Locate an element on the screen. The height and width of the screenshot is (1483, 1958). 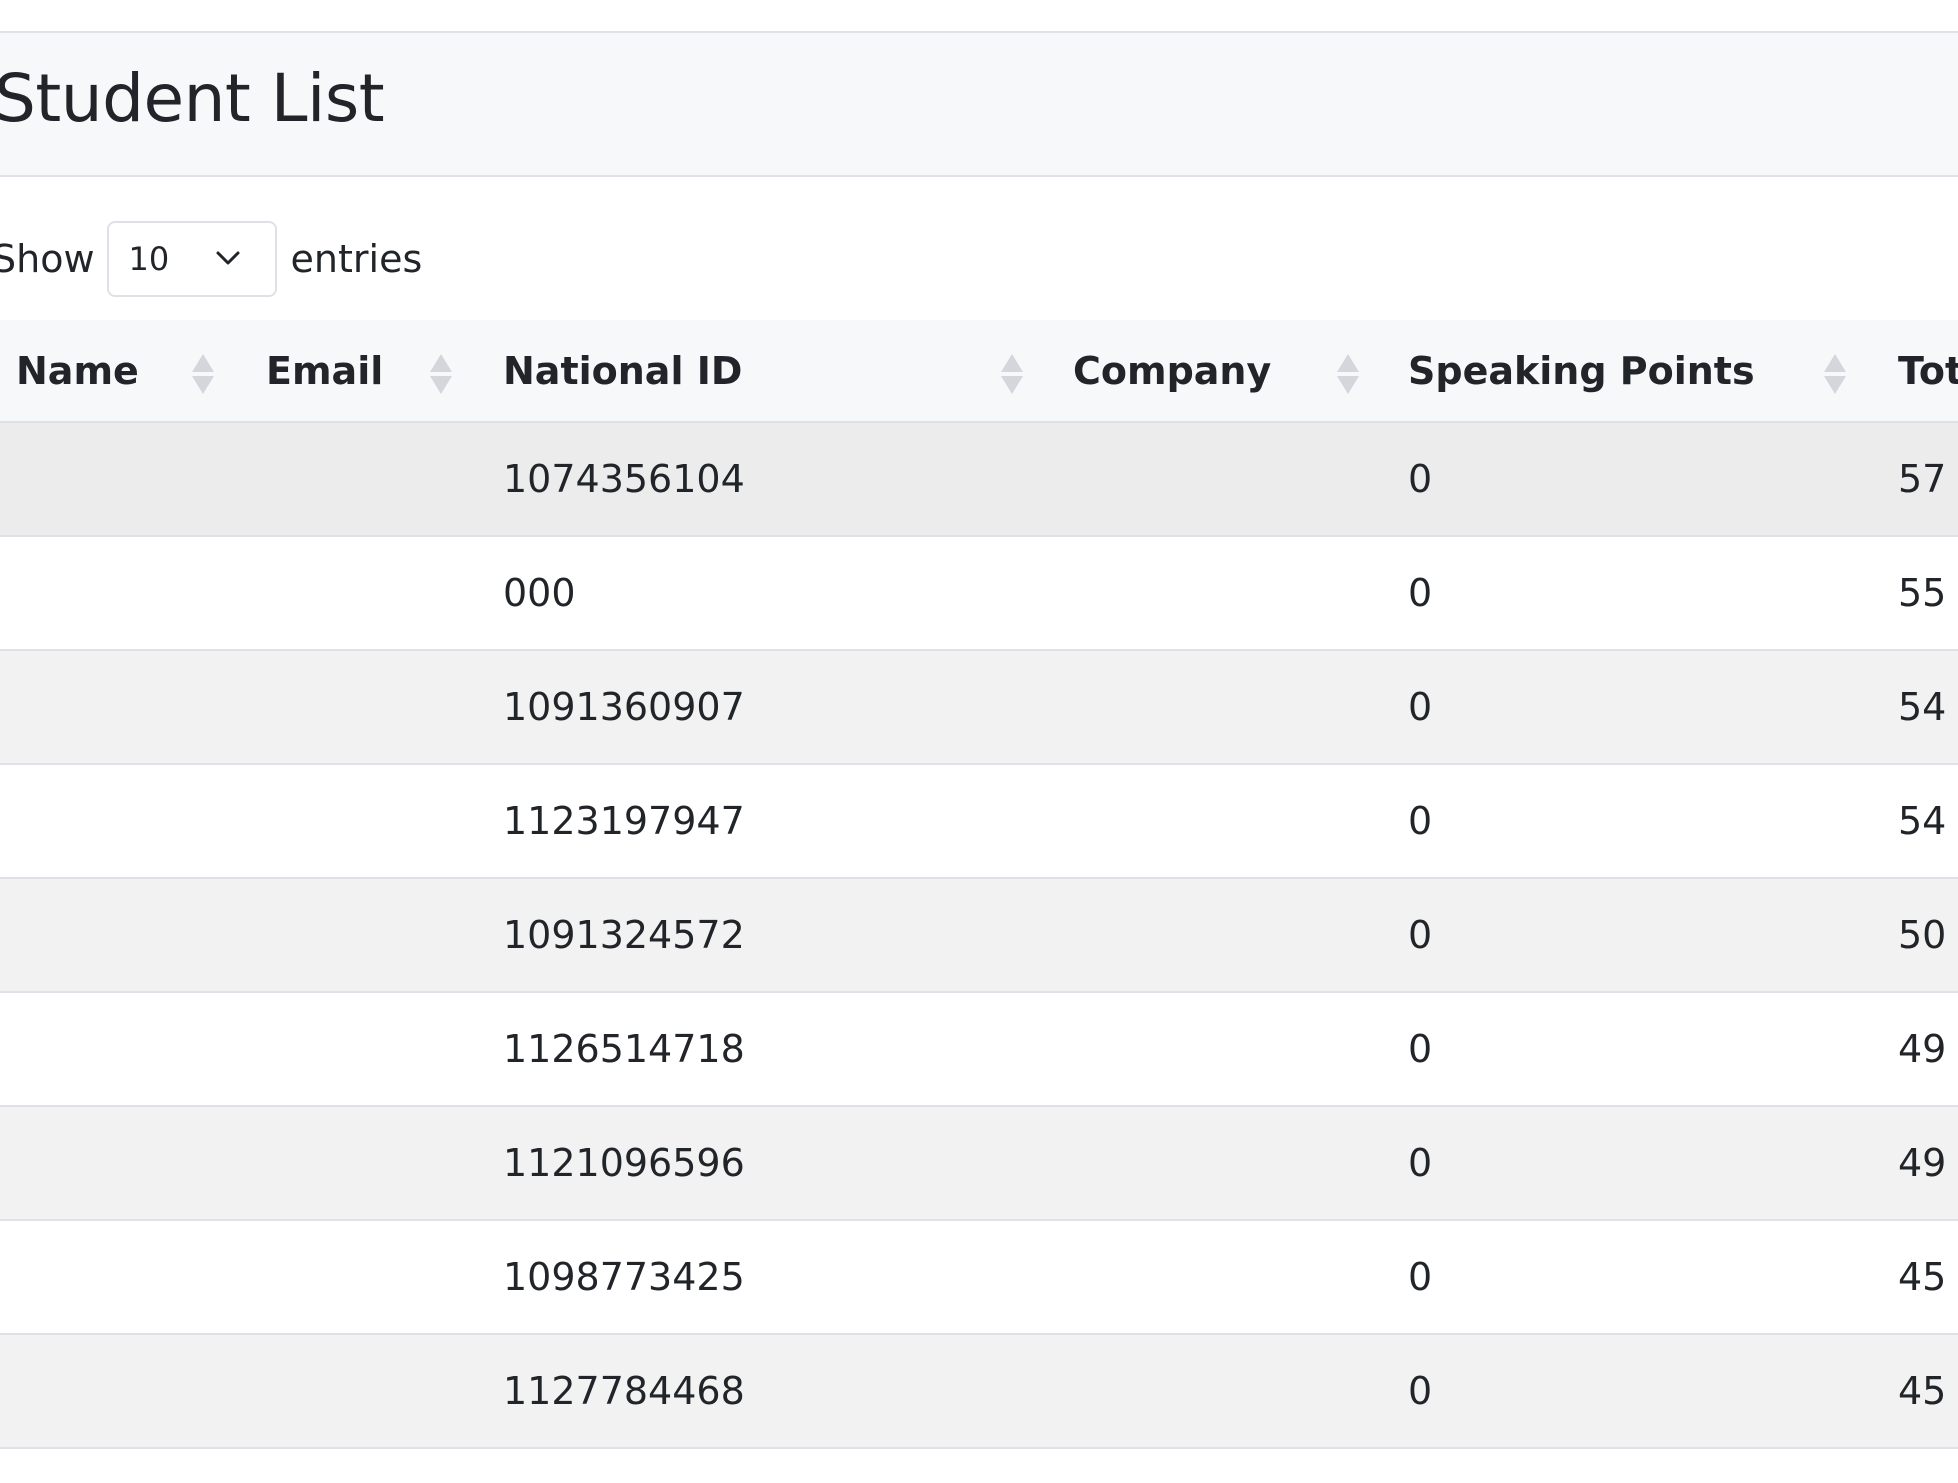
cell-total: 55 is located at coordinates (1922, 593).